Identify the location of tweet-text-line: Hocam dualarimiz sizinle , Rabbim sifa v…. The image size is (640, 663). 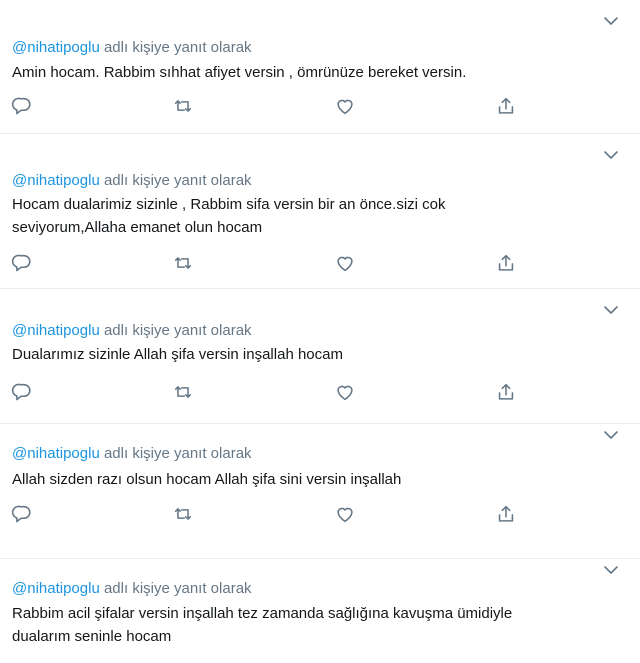
(229, 204).